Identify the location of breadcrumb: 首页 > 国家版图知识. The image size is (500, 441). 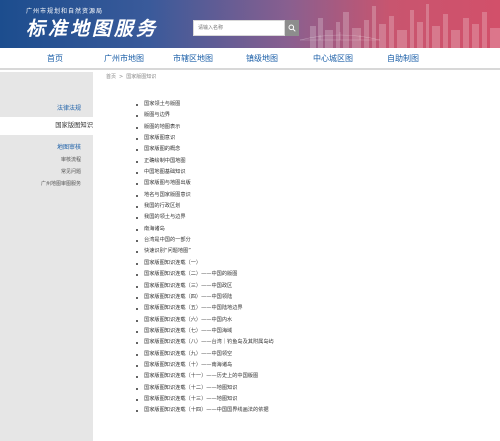
(132, 76).